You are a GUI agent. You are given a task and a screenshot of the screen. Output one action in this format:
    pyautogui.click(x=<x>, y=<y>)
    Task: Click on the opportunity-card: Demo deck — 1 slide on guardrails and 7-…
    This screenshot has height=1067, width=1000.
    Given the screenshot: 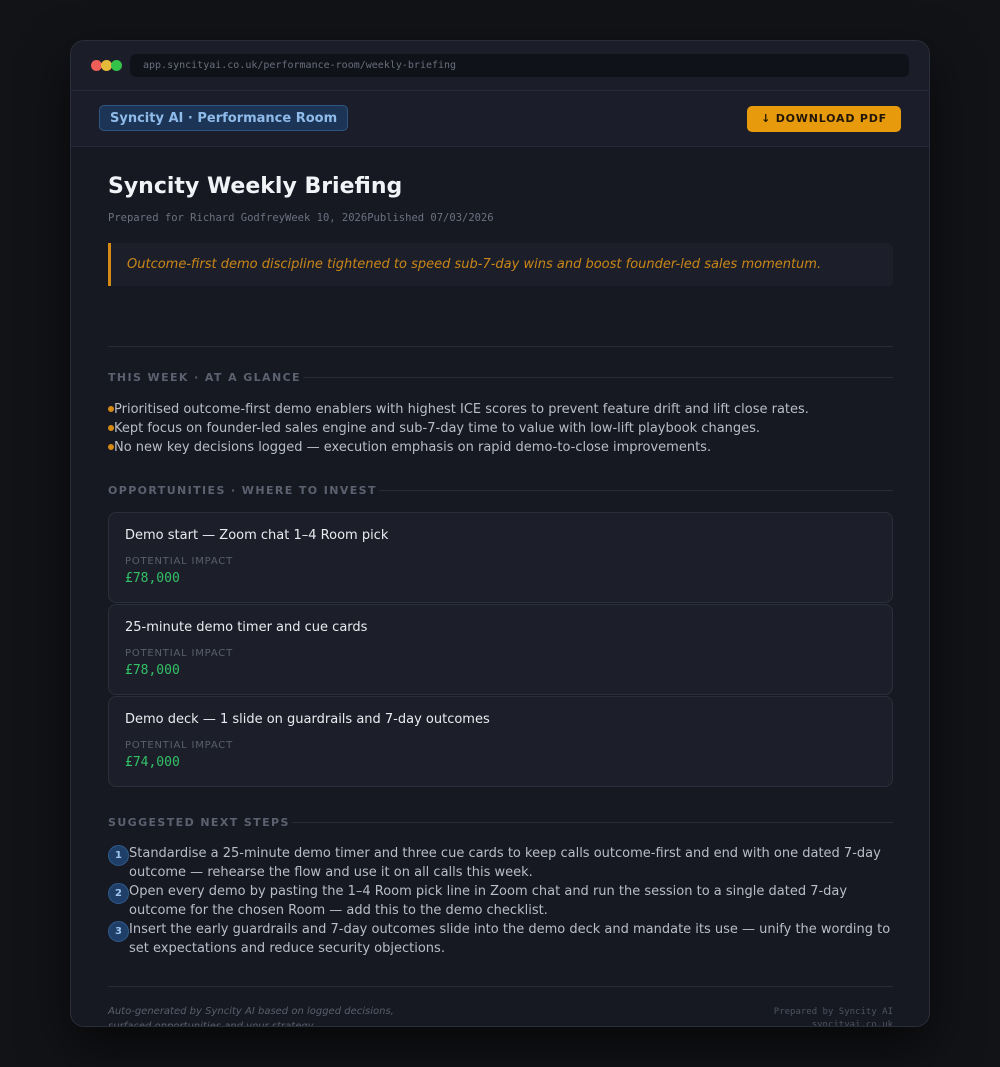 What is the action you would take?
    pyautogui.click(x=500, y=741)
    